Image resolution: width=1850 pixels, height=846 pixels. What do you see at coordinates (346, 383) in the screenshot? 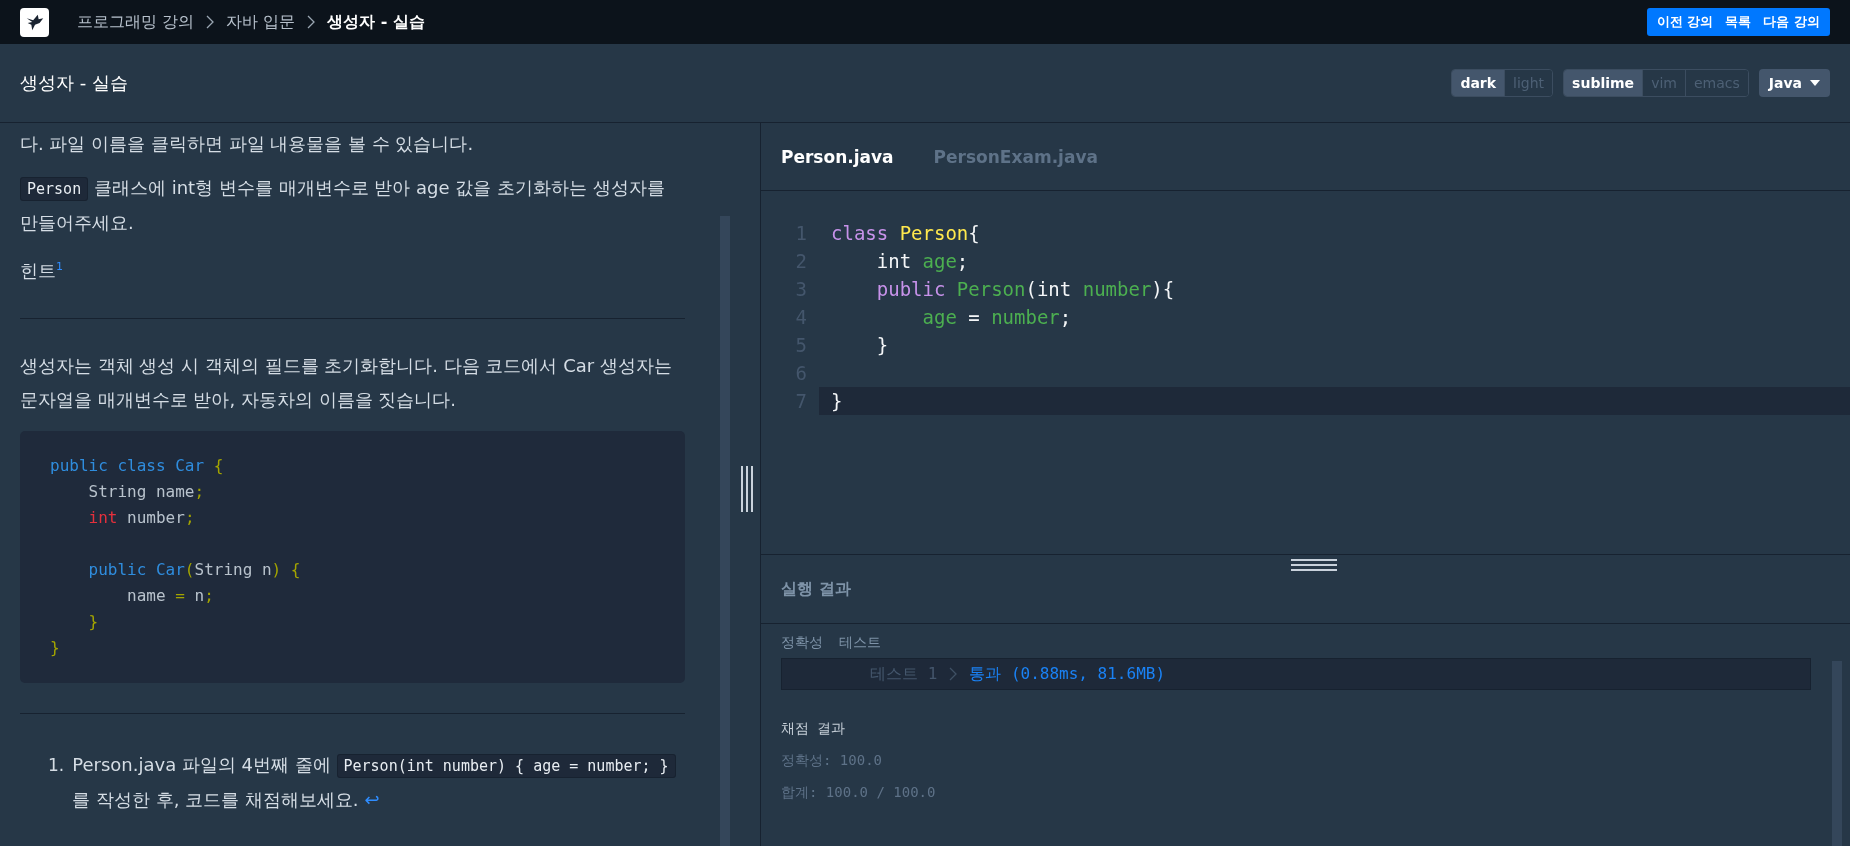
I see `lesson-paragraph: 생성자는 객체 생성 시 객체의 필드를 초기화합니다. 다음 코드에서 Car 생성자는 문자열을 매개변수로 받아, 자동차의 이름을 짓습니다.` at bounding box center [346, 383].